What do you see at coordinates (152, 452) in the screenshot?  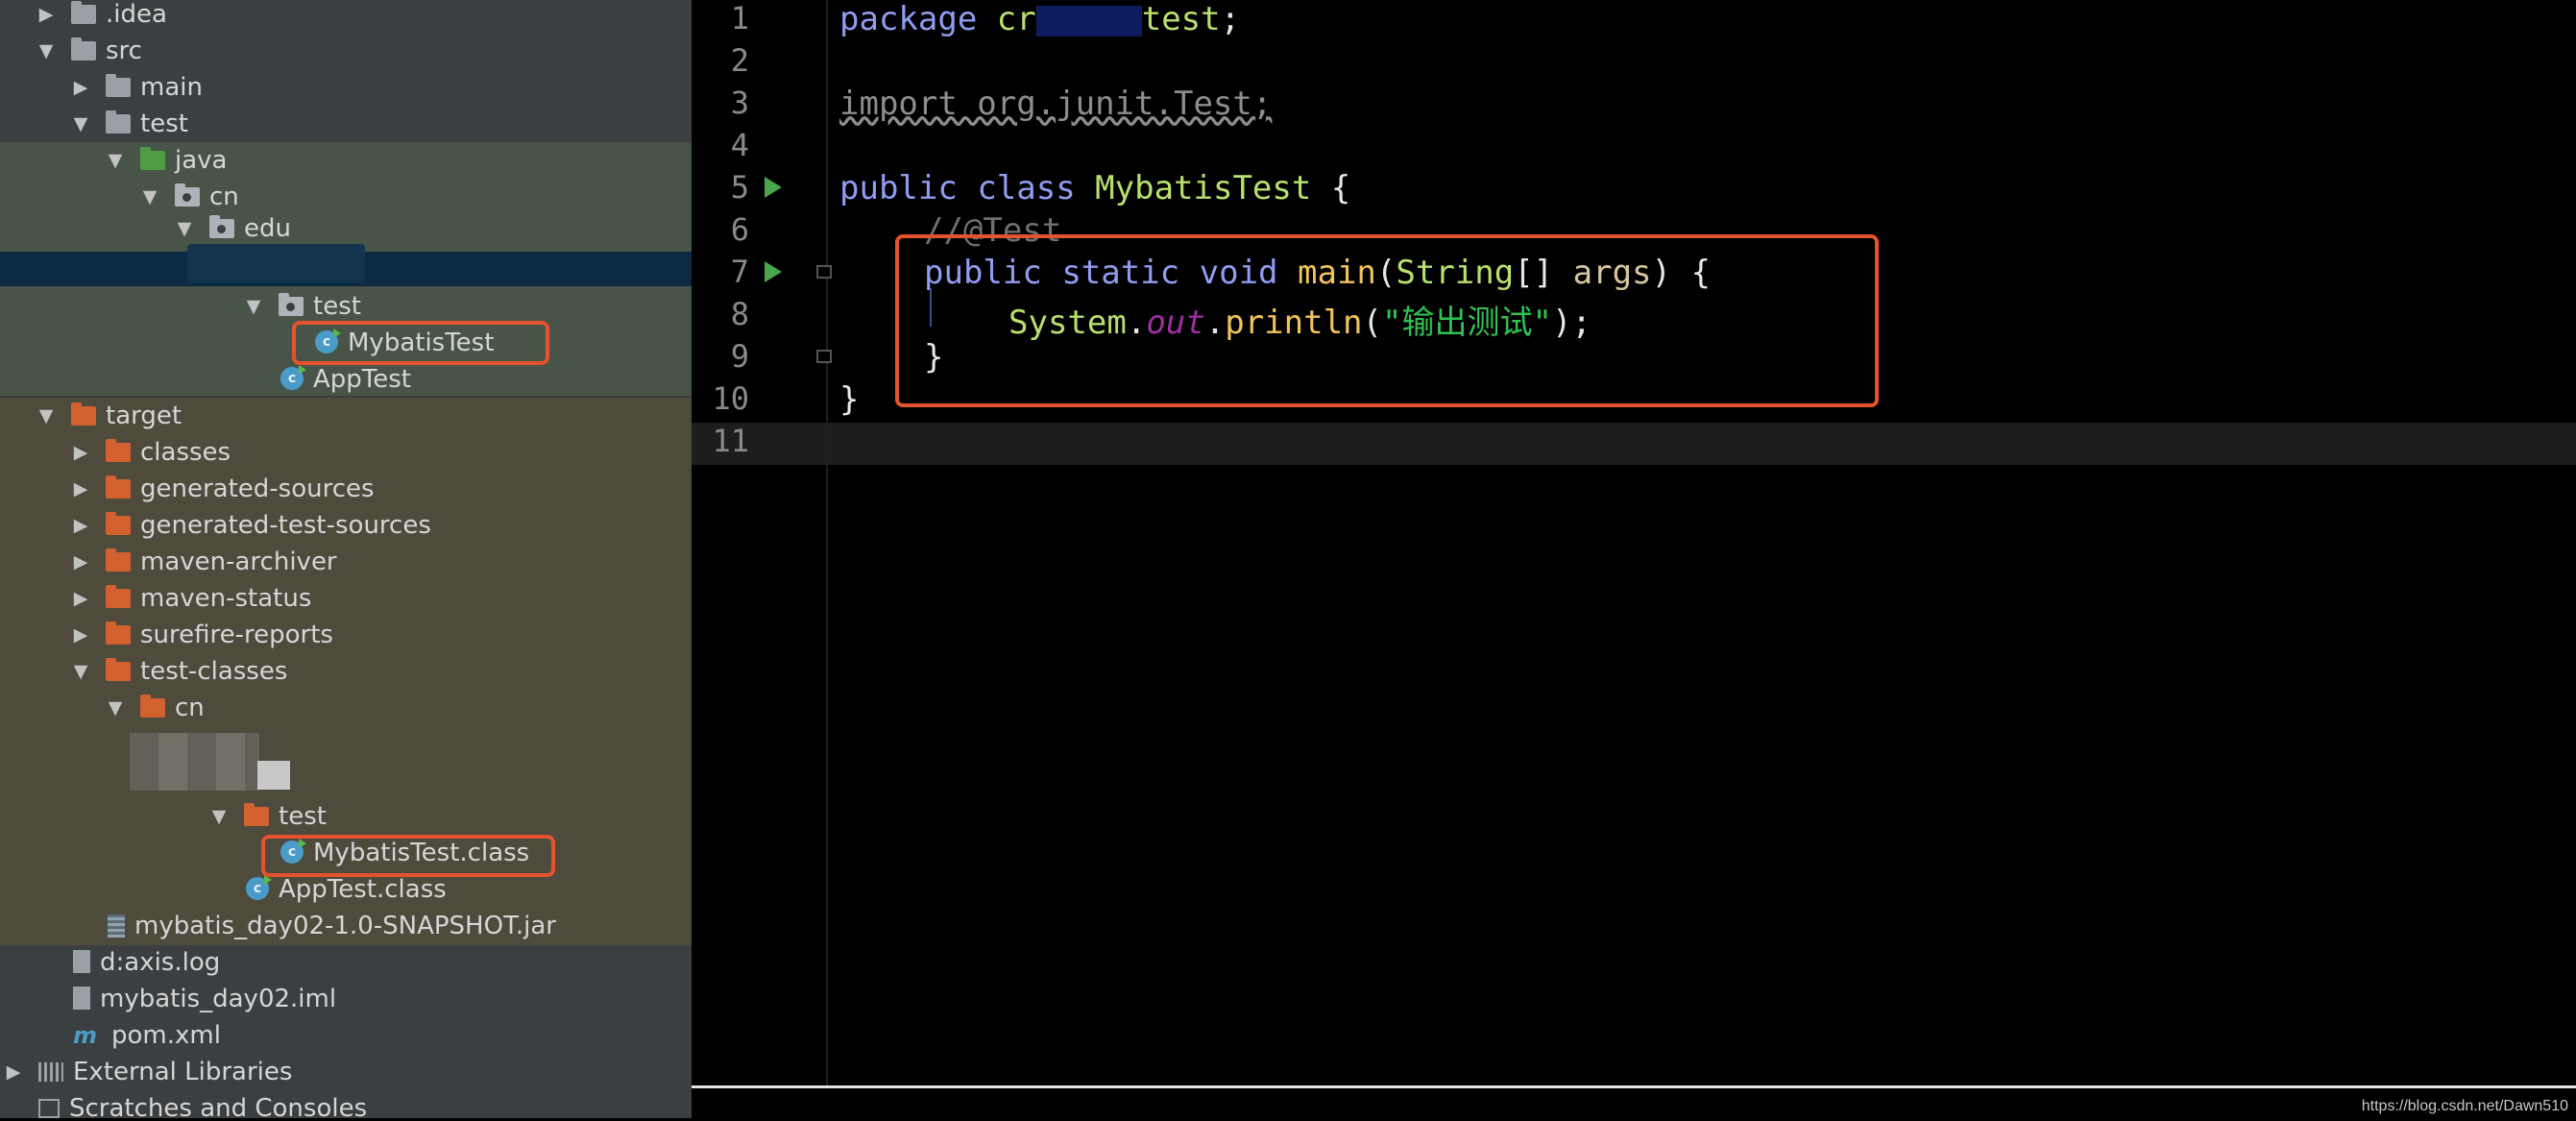 I see `tree-item-classes: ▶ classes` at bounding box center [152, 452].